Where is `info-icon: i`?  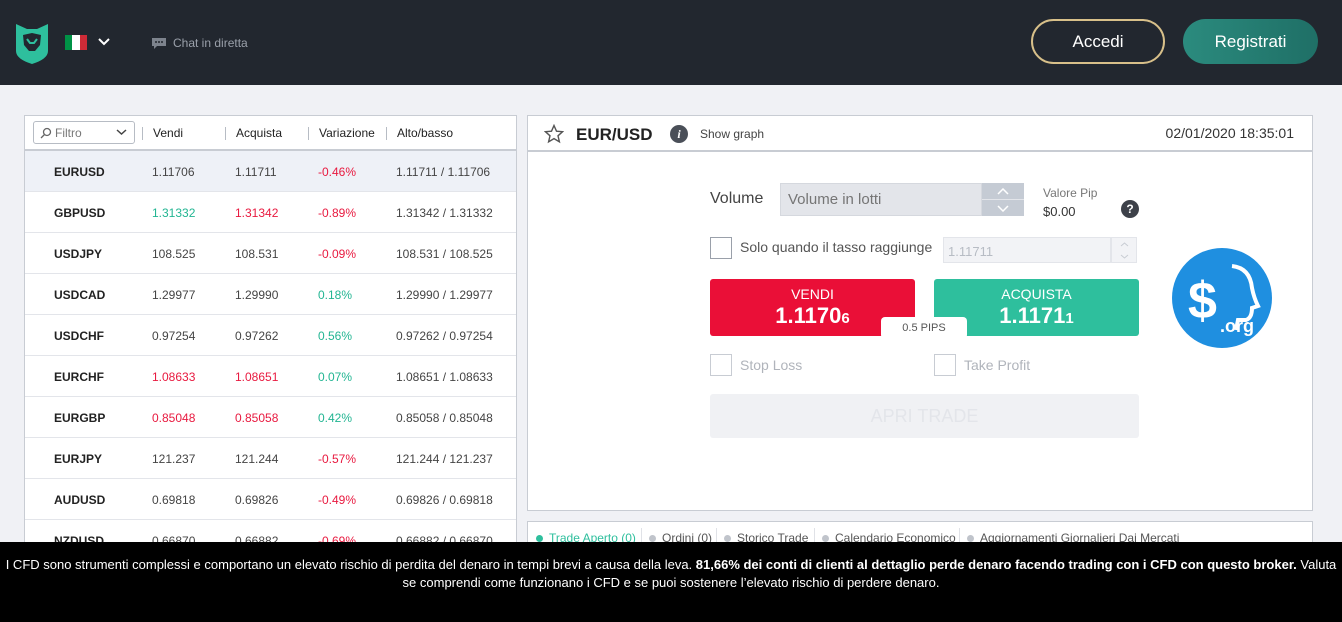 info-icon: i is located at coordinates (679, 134).